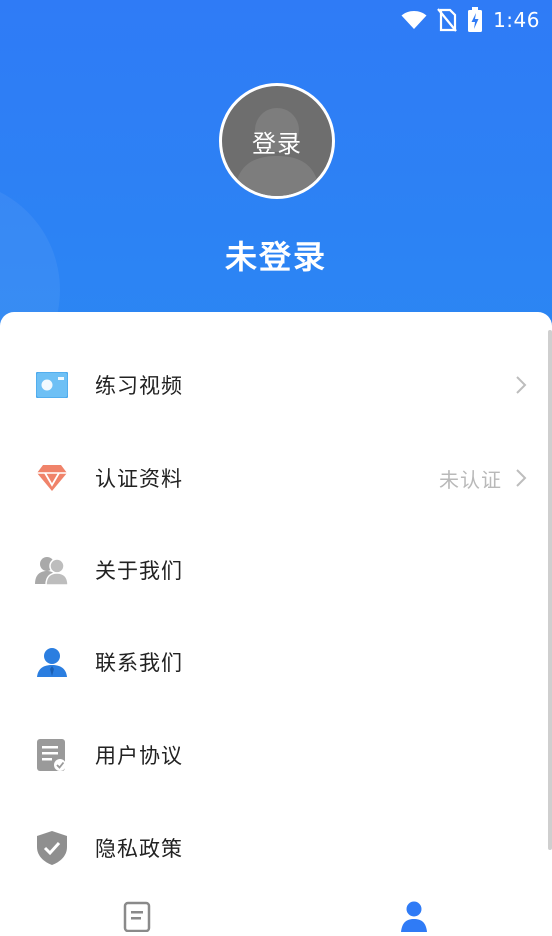 The height and width of the screenshot is (936, 552). I want to click on tab-profile, so click(414, 918).